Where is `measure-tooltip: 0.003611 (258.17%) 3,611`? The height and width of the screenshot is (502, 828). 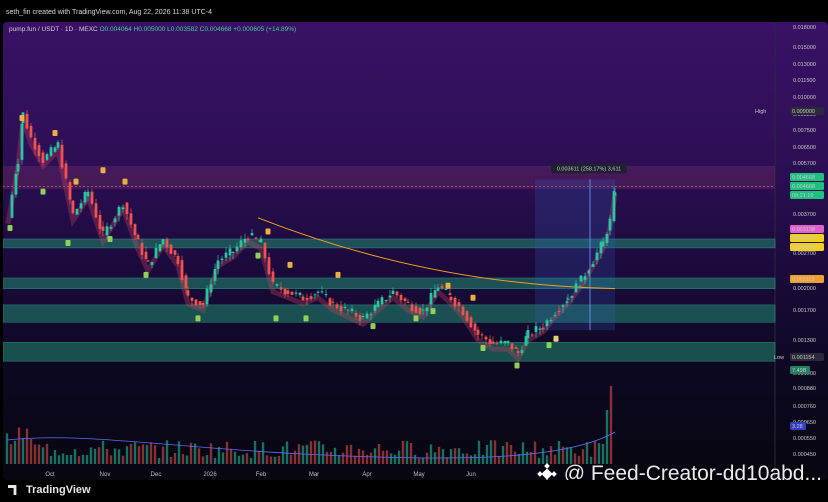 measure-tooltip: 0.003611 (258.17%) 3,611 is located at coordinates (589, 169).